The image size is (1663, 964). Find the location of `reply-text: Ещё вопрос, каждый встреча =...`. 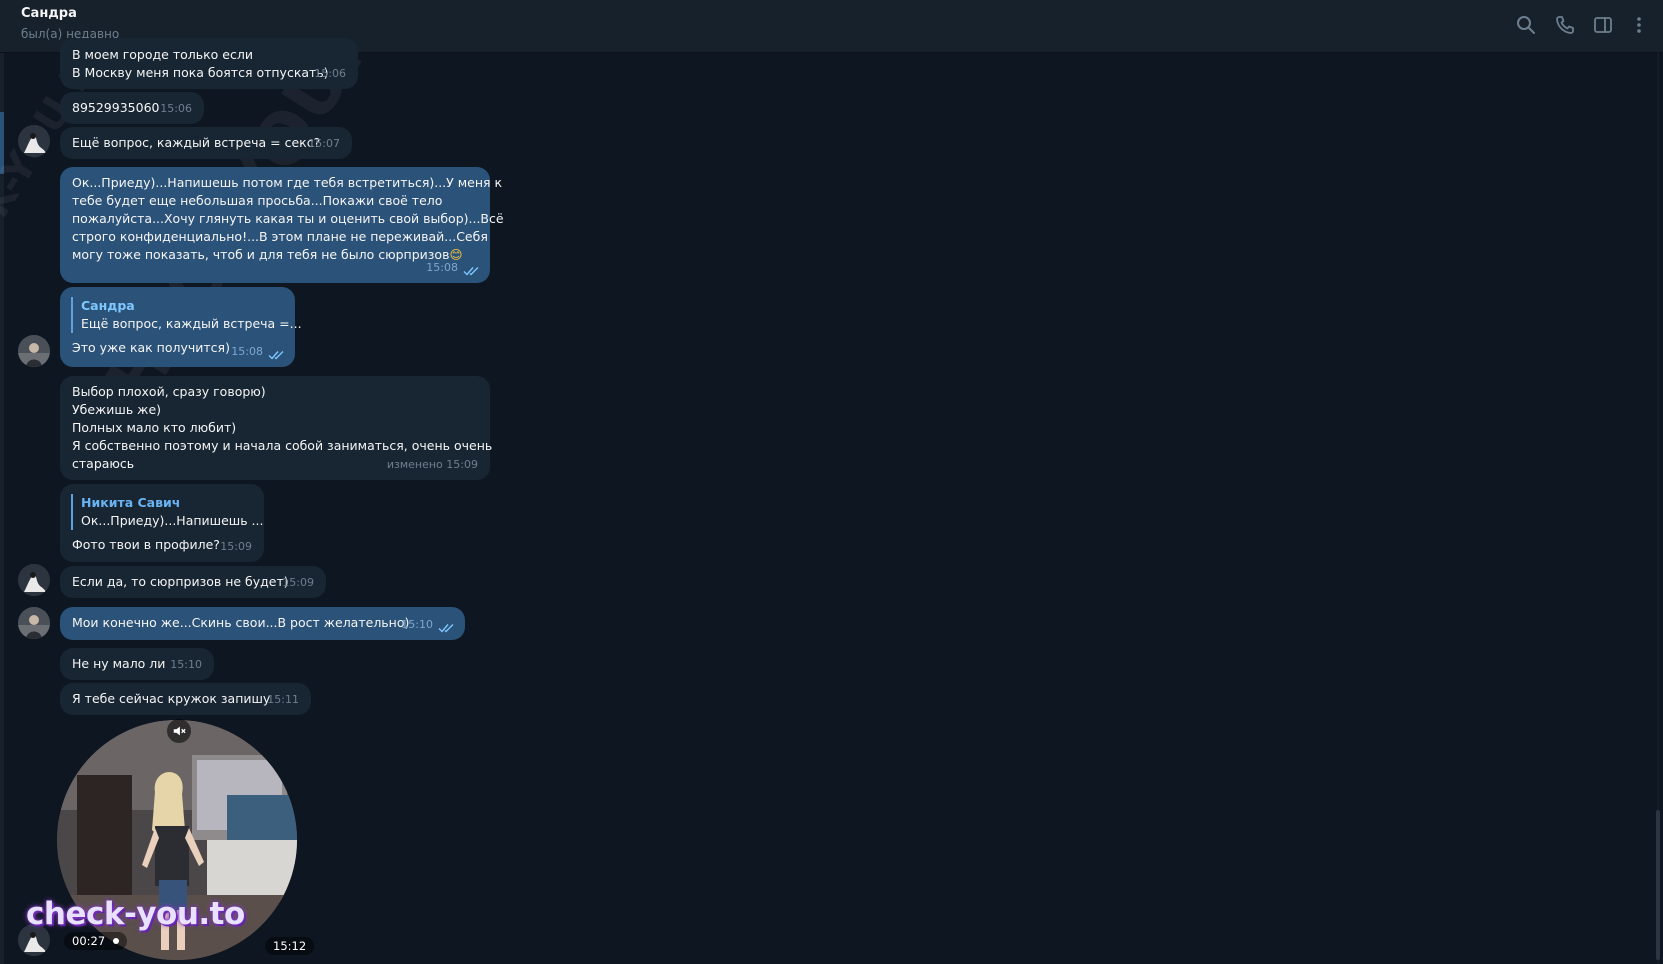

reply-text: Ещё вопрос, каждый встреча =... is located at coordinates (191, 323).